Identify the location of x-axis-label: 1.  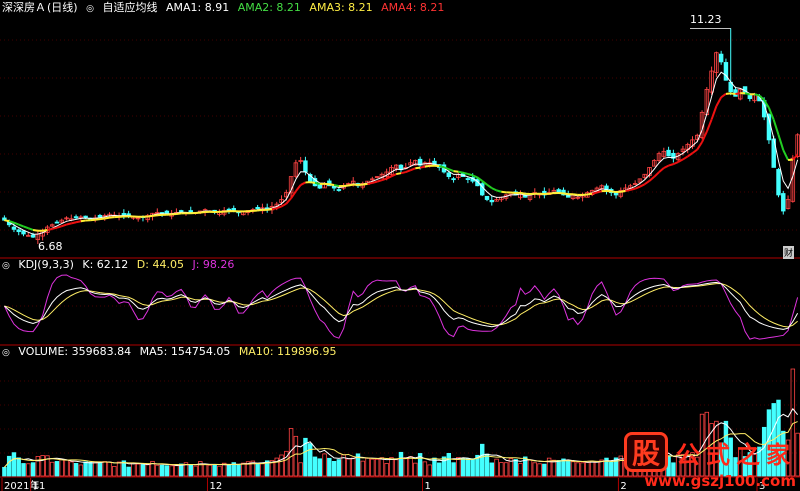
(428, 486).